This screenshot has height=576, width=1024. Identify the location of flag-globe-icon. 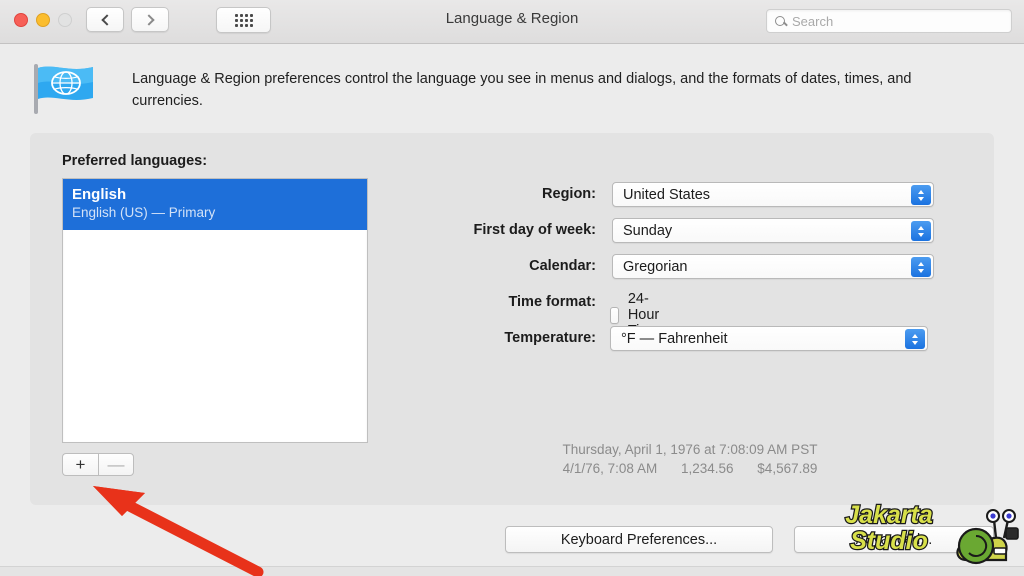
(63, 89).